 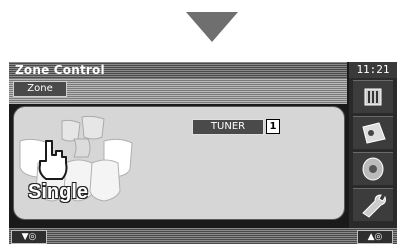 What do you see at coordinates (40, 89) in the screenshot?
I see `zone-button: Zone` at bounding box center [40, 89].